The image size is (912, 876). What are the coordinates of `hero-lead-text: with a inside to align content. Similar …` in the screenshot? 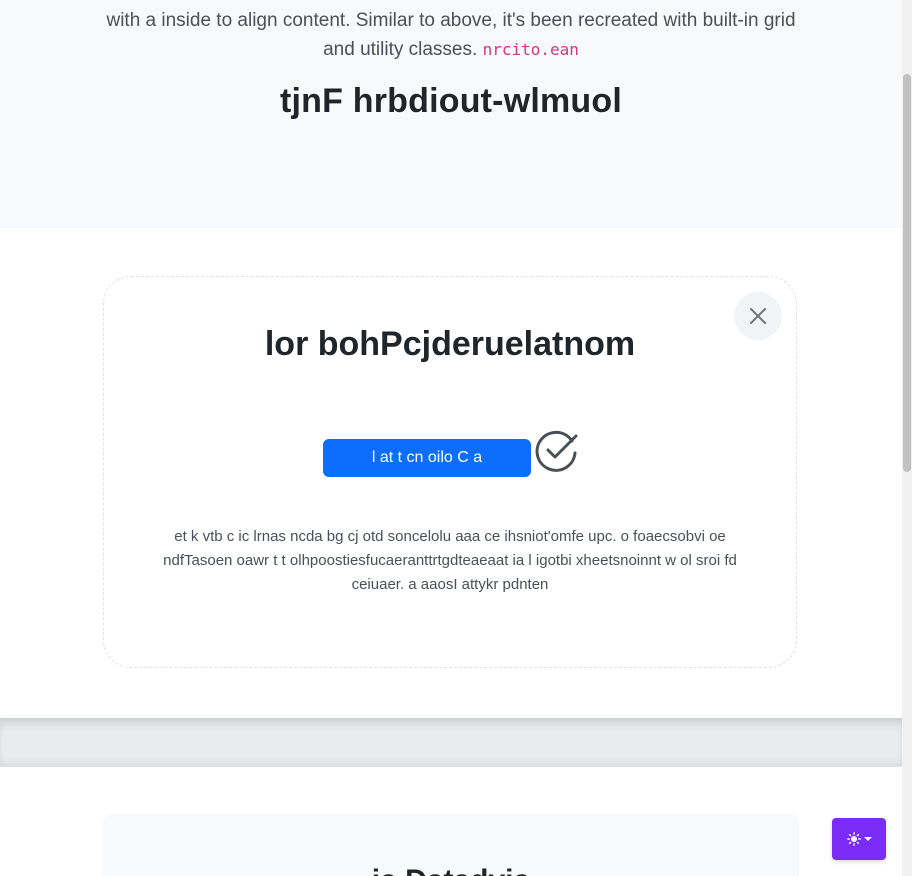 It's located at (451, 35).